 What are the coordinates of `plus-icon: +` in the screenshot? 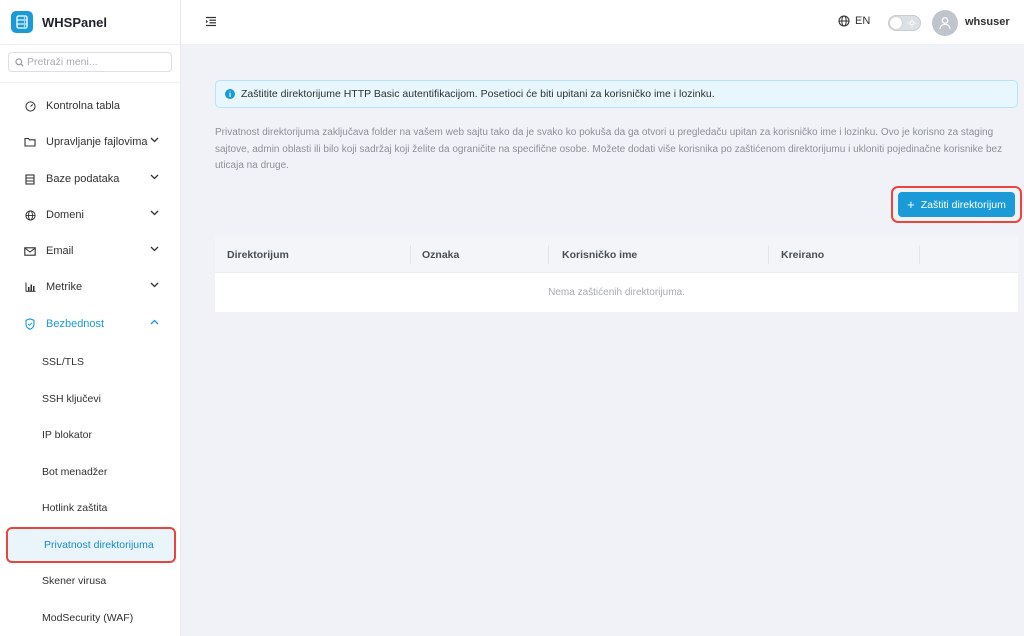 It's located at (911, 204).